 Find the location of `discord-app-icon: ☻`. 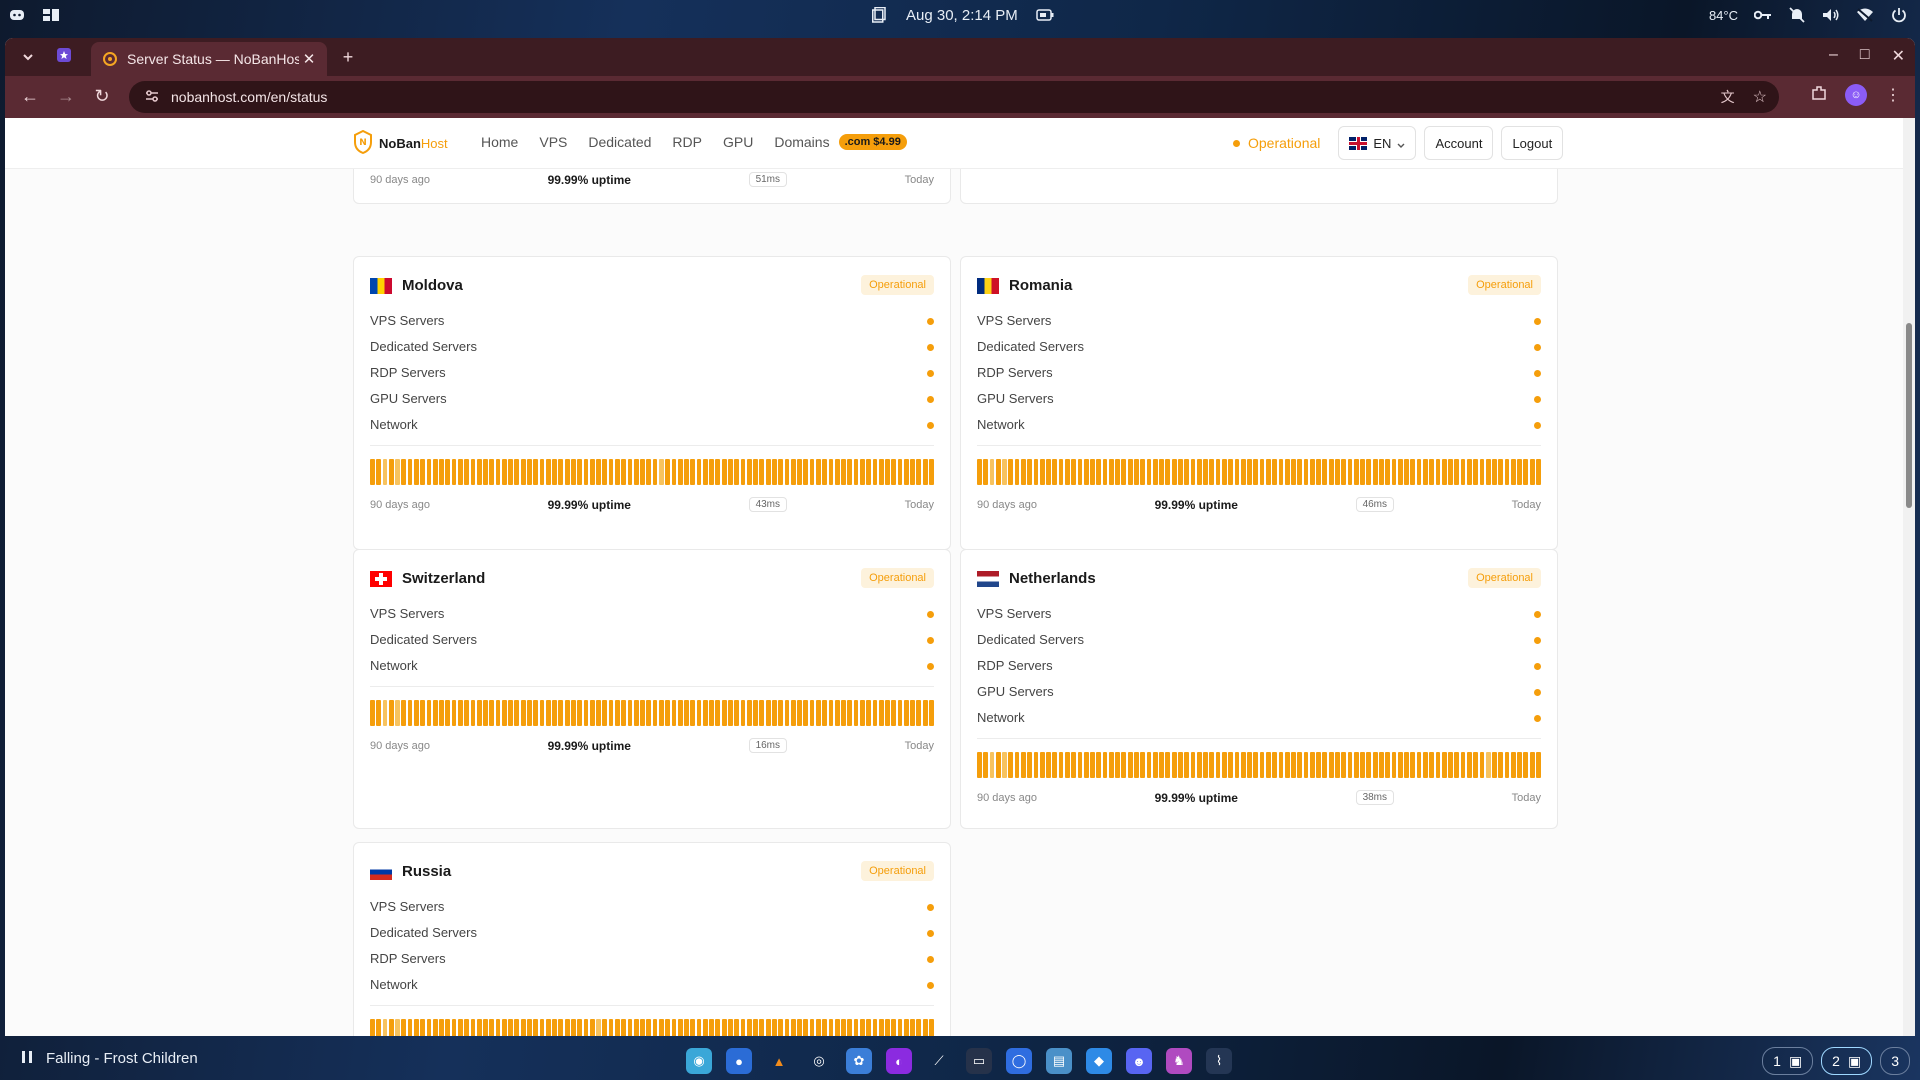

discord-app-icon: ☻ is located at coordinates (1139, 1061).